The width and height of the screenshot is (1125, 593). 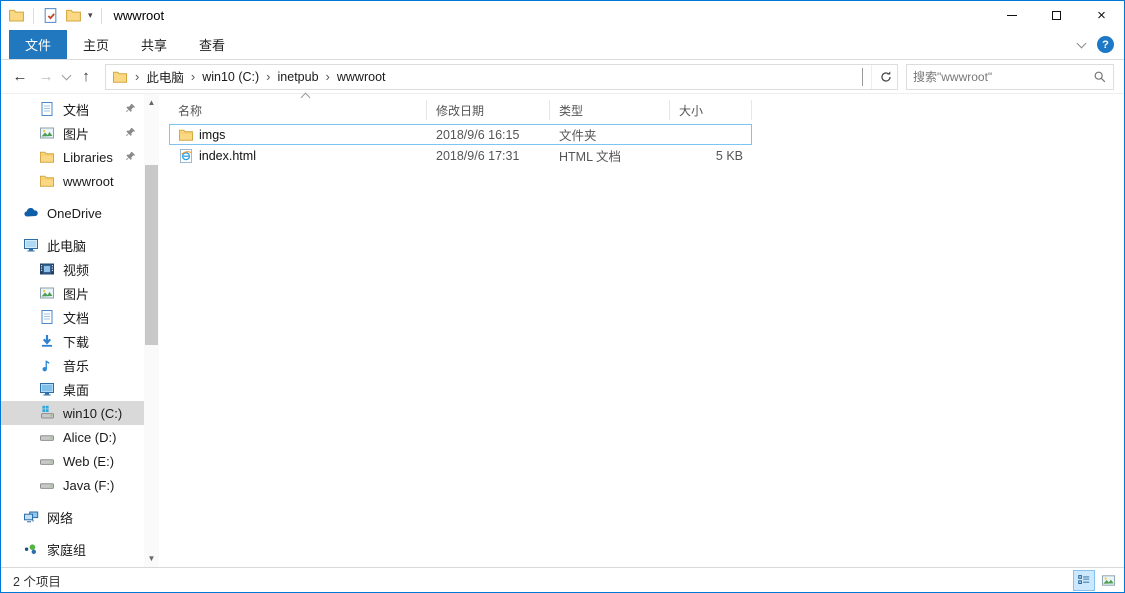 I want to click on qat-dropdown-icon: ▾, so click(x=90, y=15).